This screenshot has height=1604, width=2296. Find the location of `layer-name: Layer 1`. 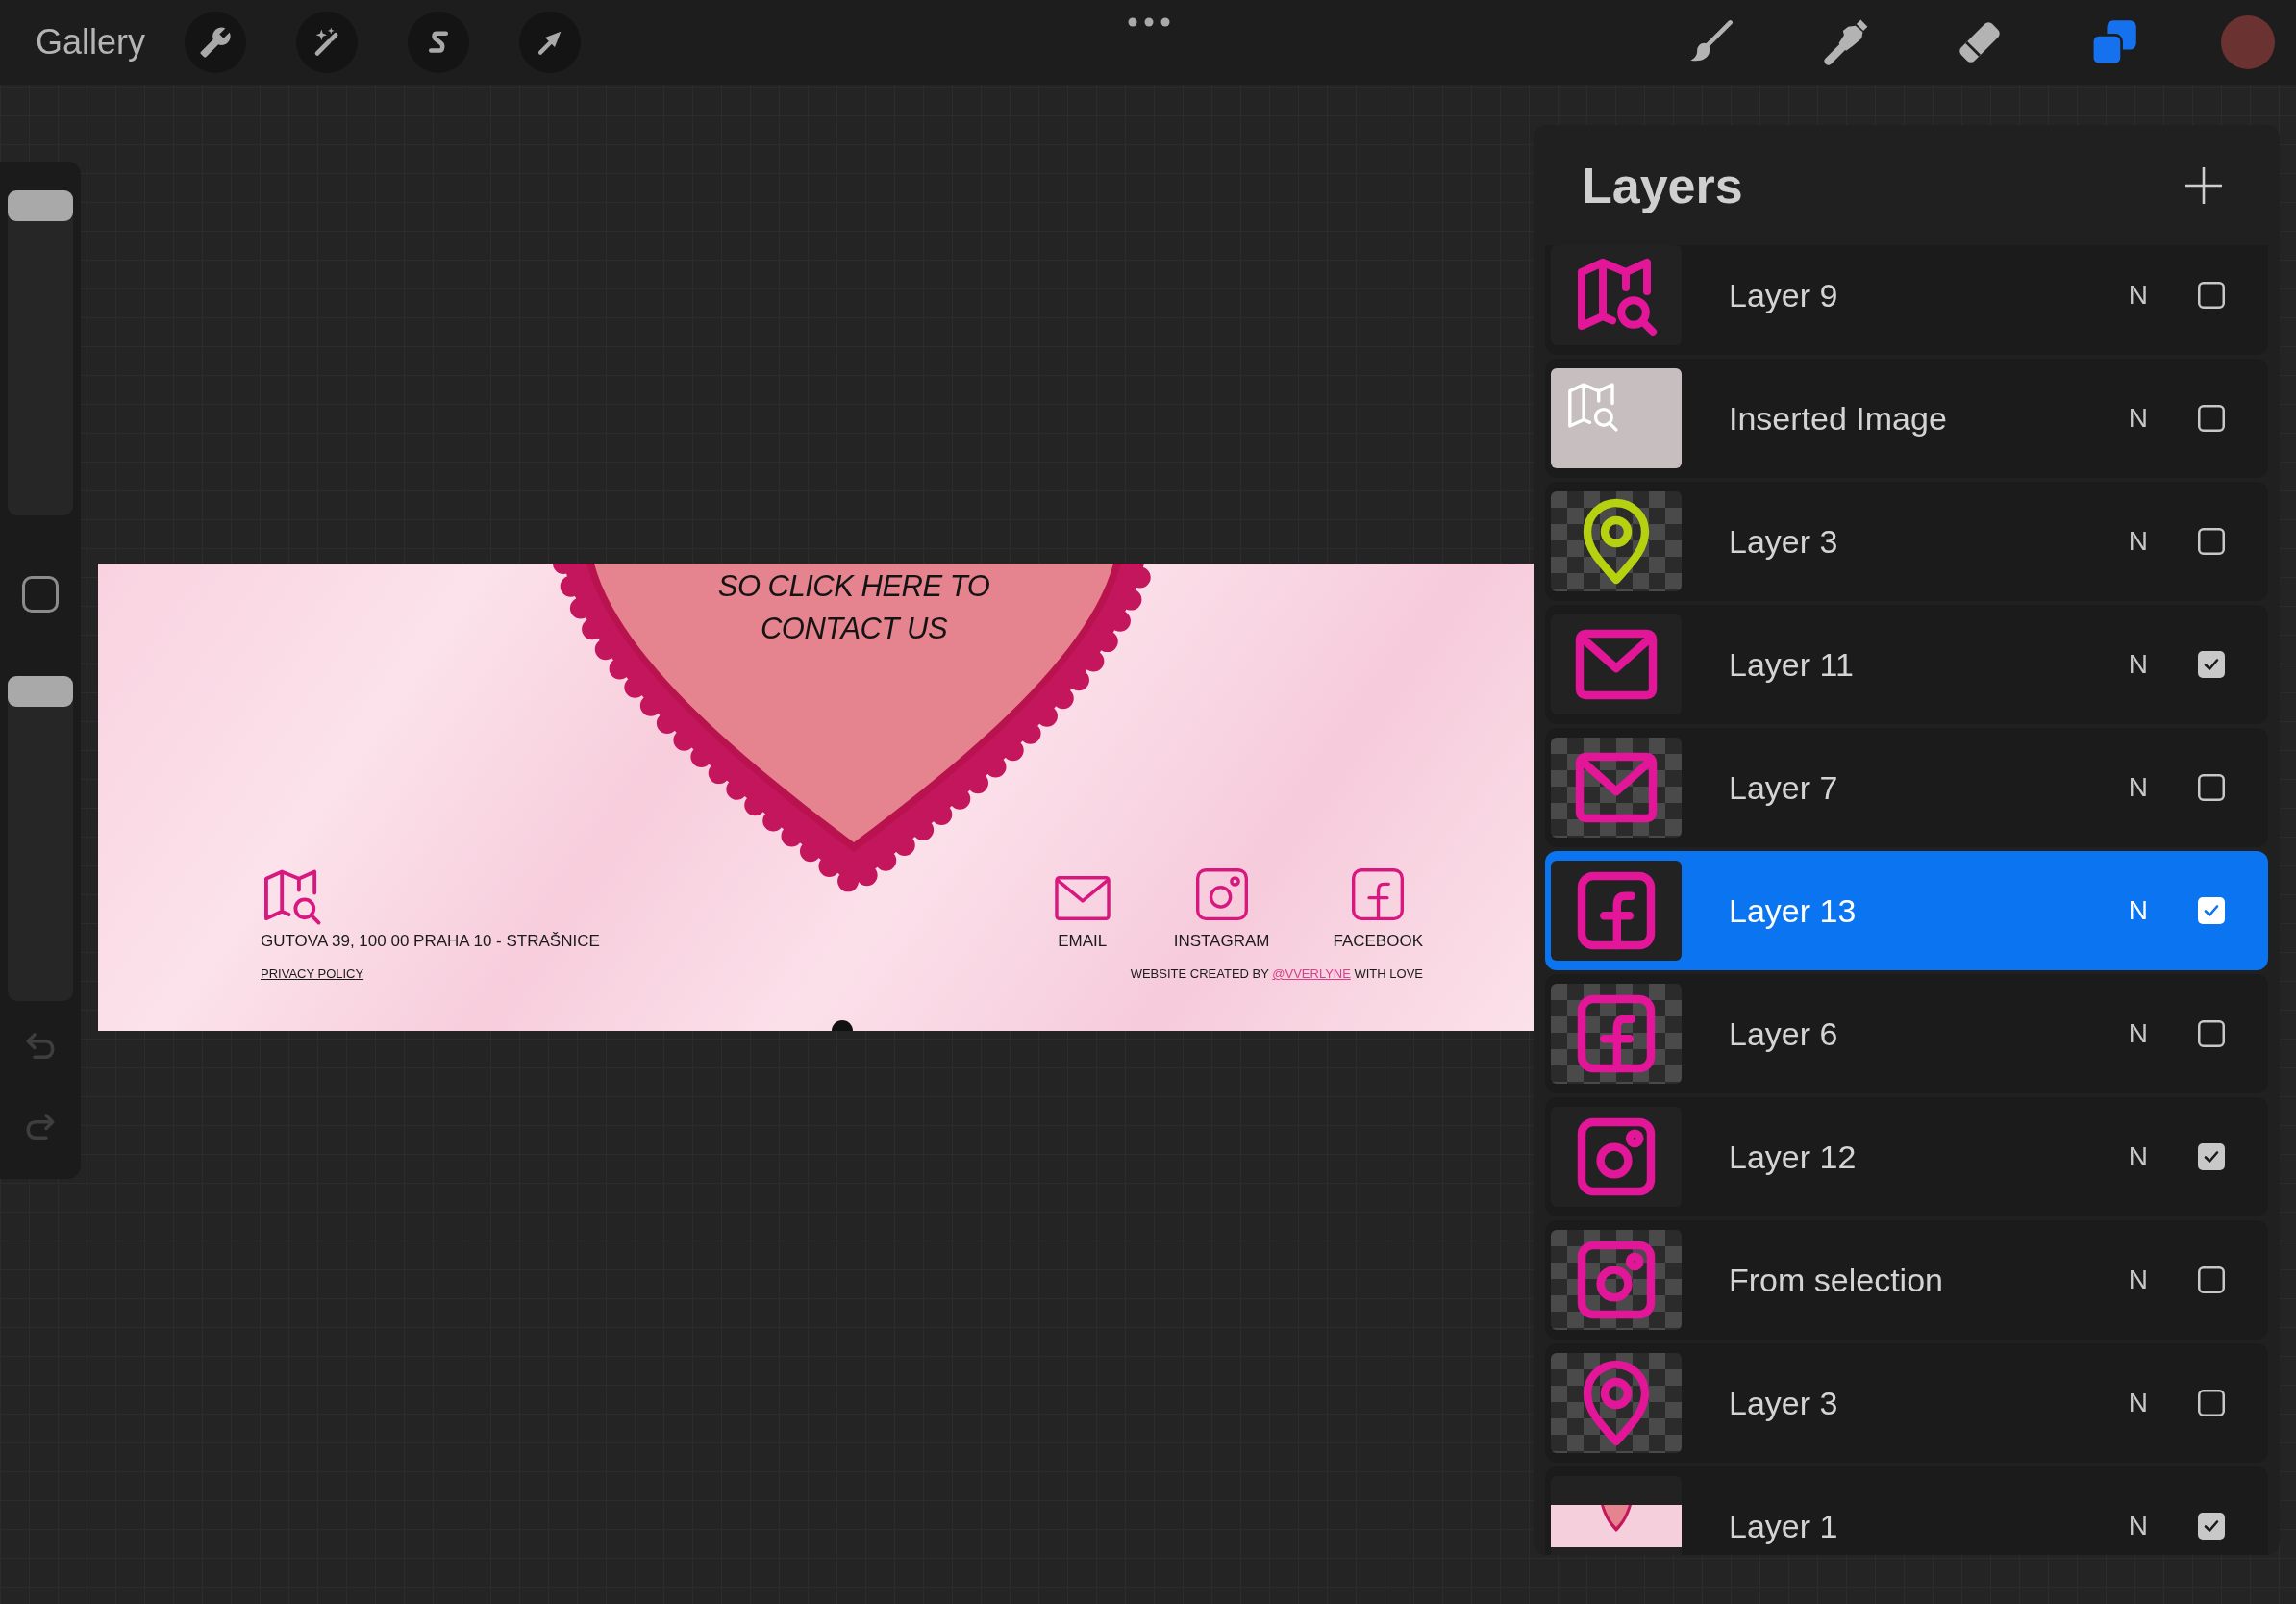

layer-name: Layer 1 is located at coordinates (1784, 1526).